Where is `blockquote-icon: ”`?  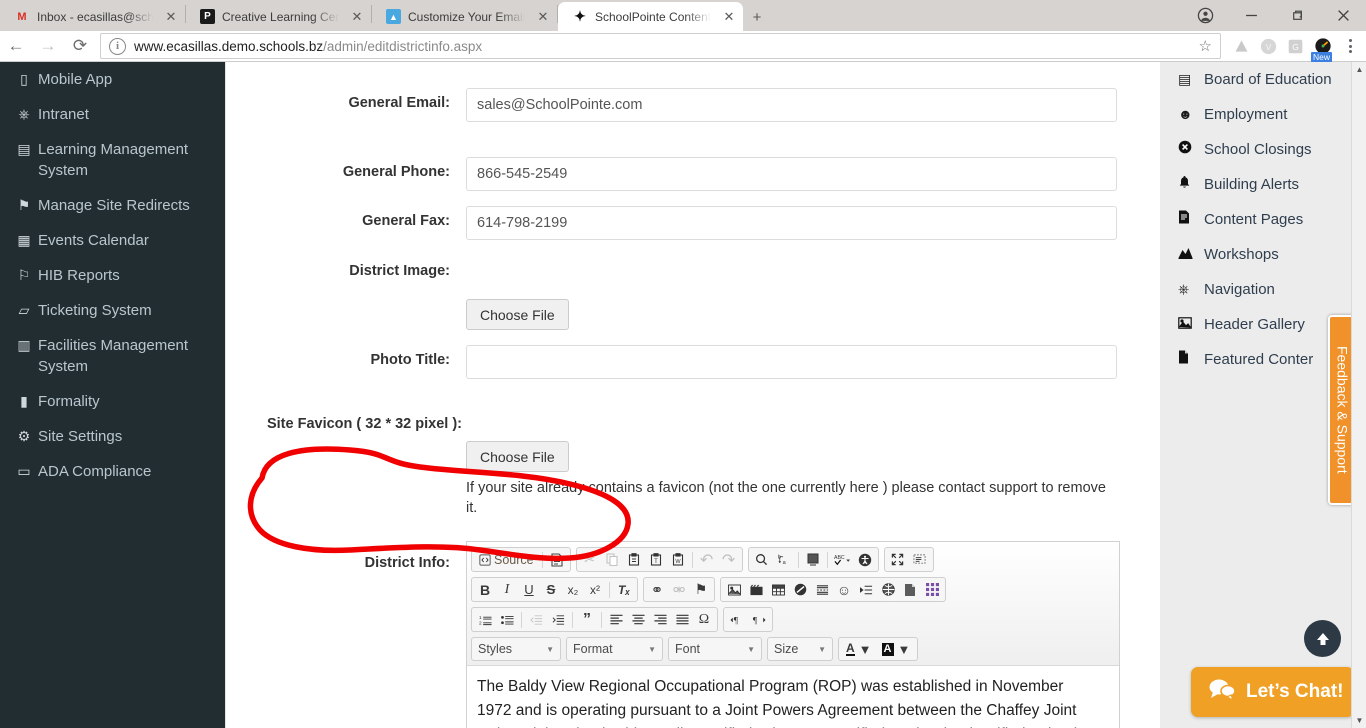 blockquote-icon: ” is located at coordinates (587, 619).